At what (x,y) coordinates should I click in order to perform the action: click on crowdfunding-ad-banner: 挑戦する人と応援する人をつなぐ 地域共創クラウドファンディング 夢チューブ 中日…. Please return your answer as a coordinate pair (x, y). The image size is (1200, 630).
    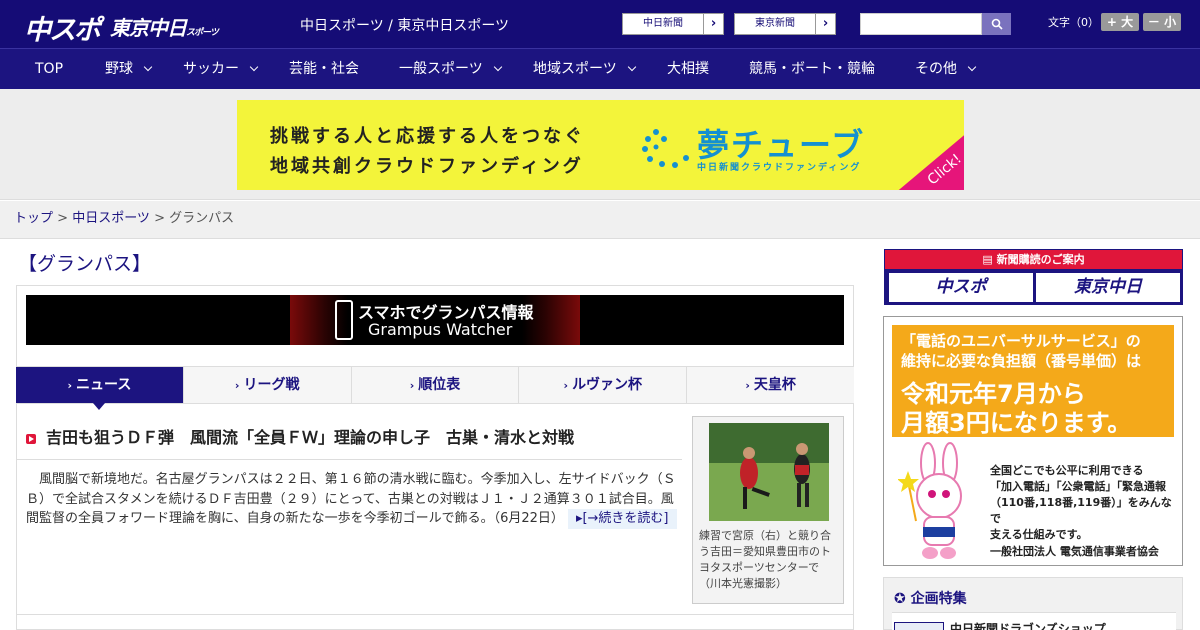
    Looking at the image, I should click on (600, 145).